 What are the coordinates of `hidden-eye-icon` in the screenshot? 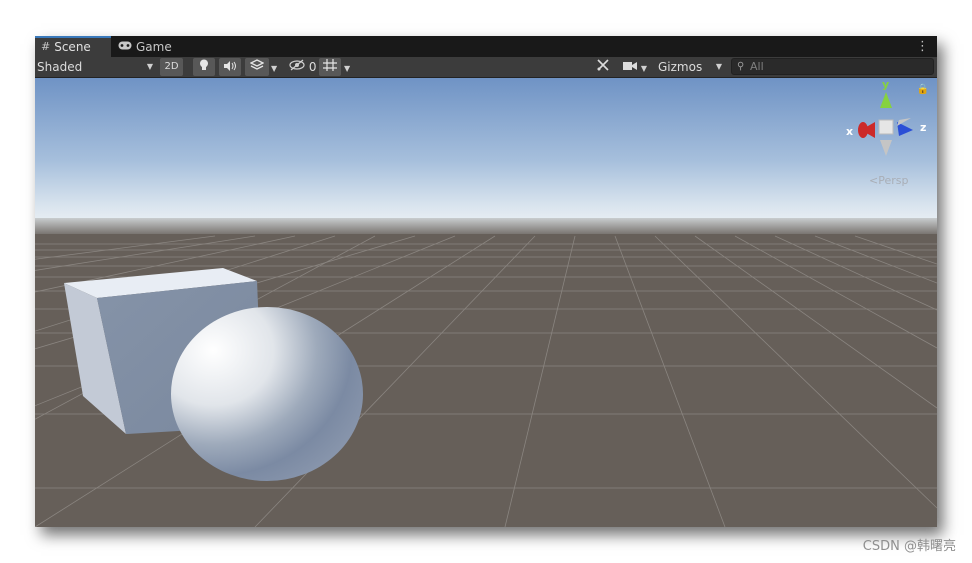 It's located at (299, 66).